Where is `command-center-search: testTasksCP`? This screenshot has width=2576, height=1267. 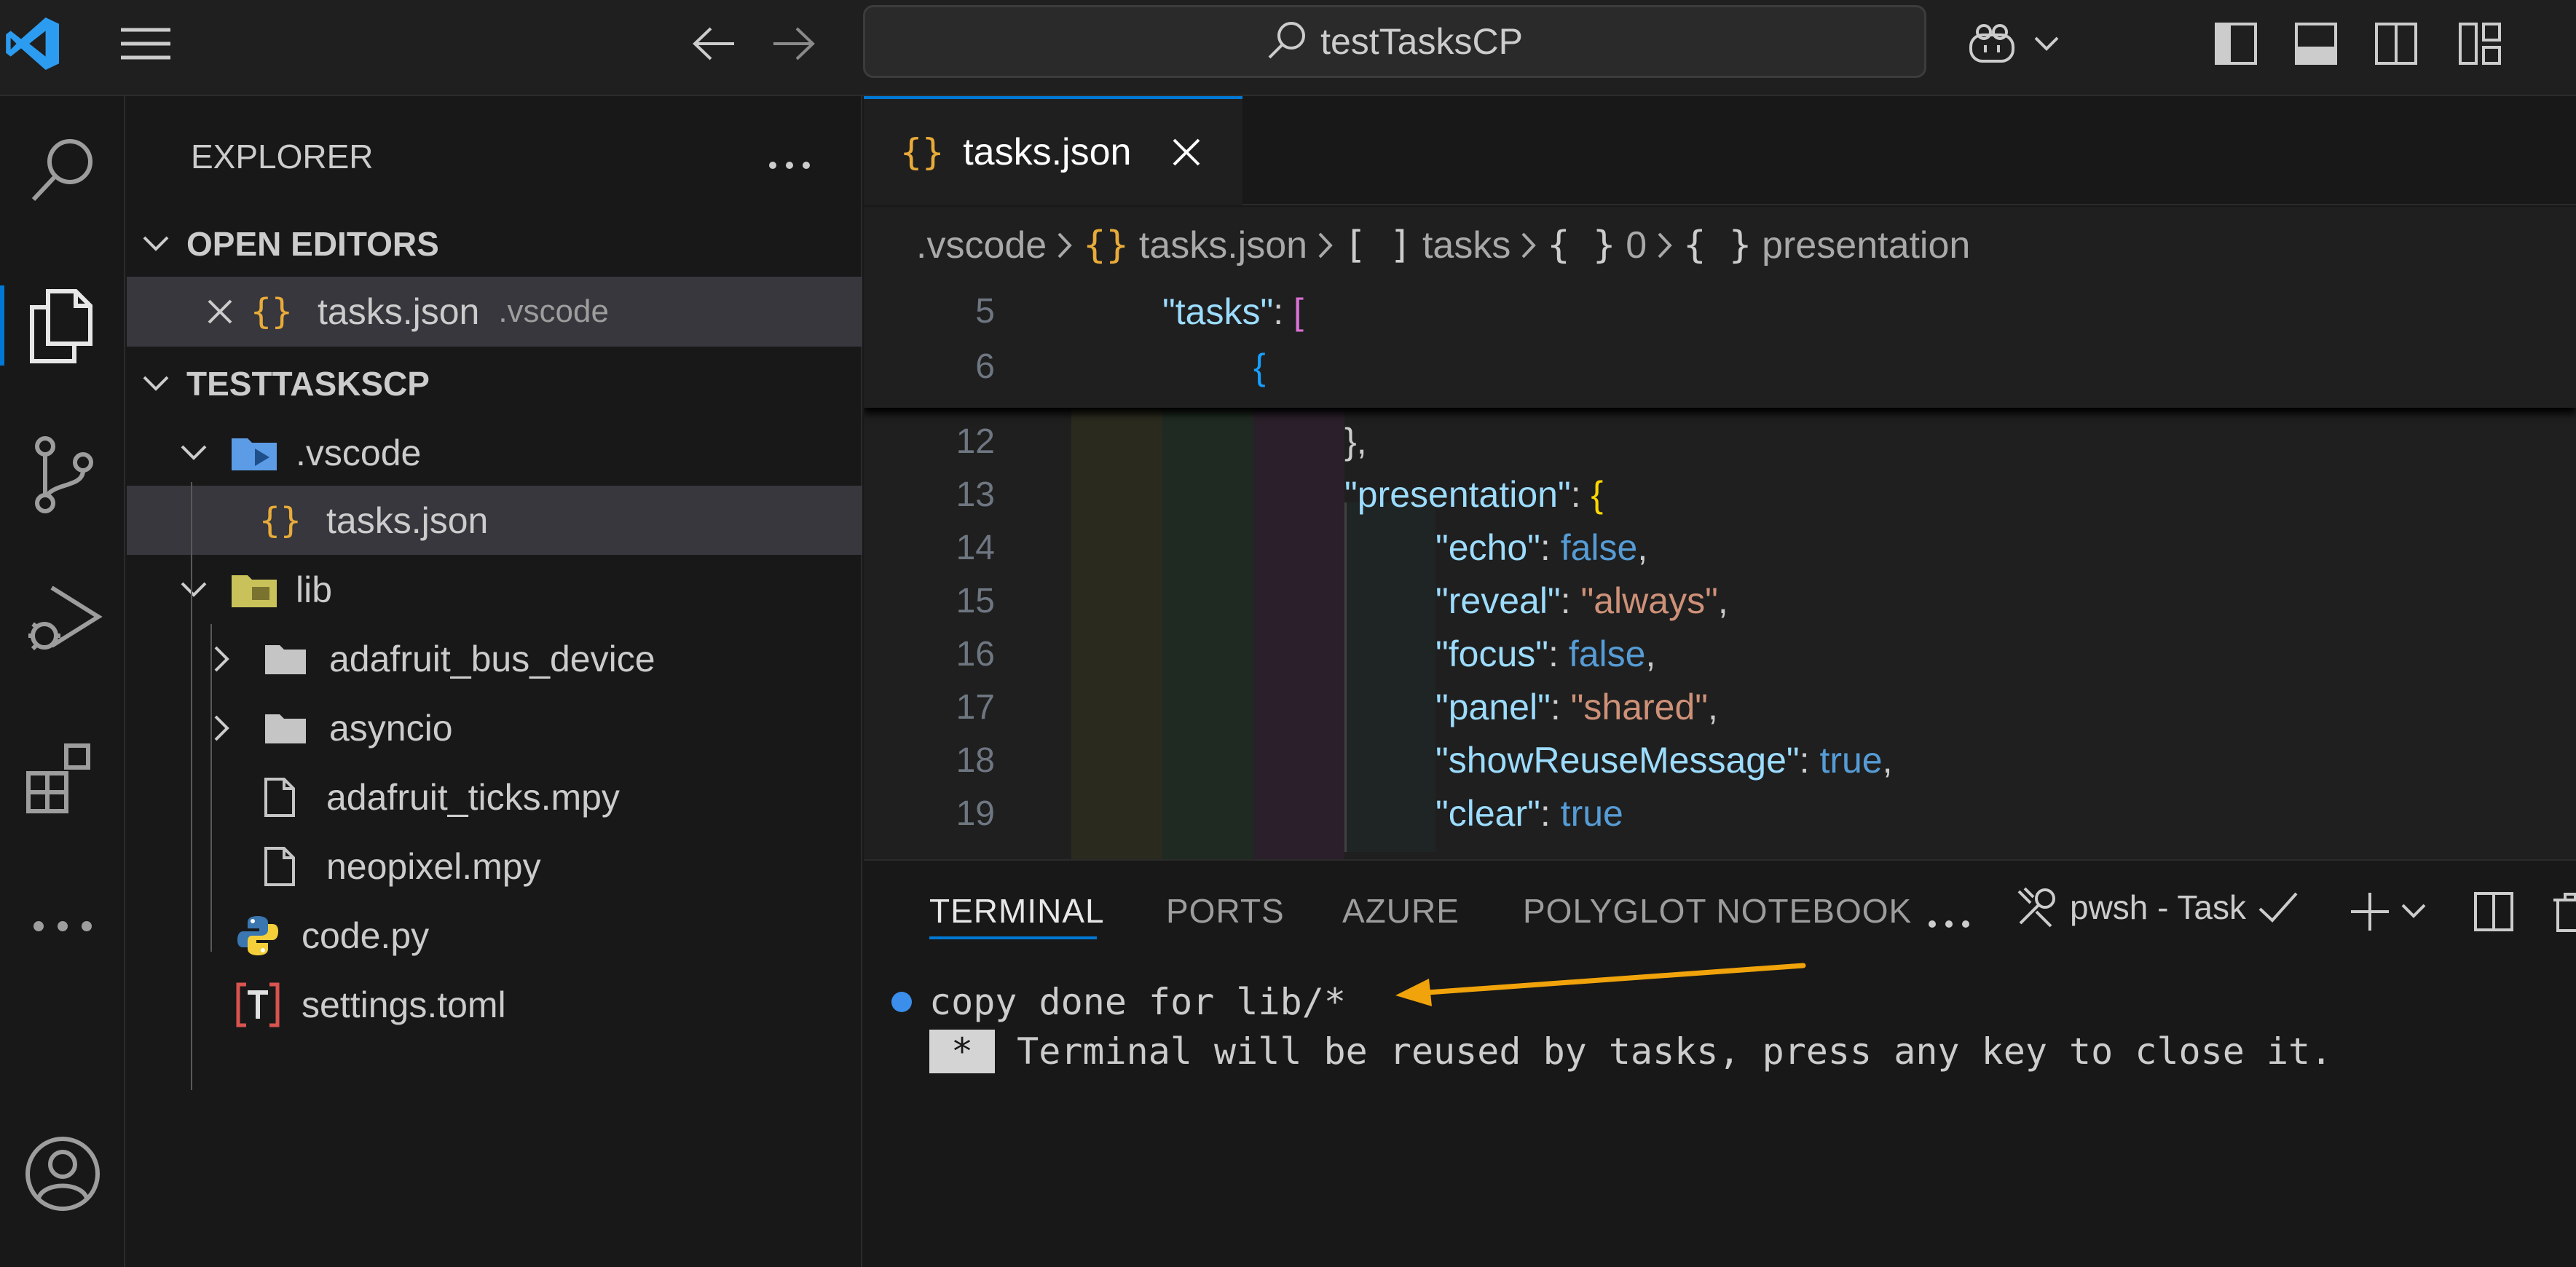
command-center-search: testTasksCP is located at coordinates (1394, 41).